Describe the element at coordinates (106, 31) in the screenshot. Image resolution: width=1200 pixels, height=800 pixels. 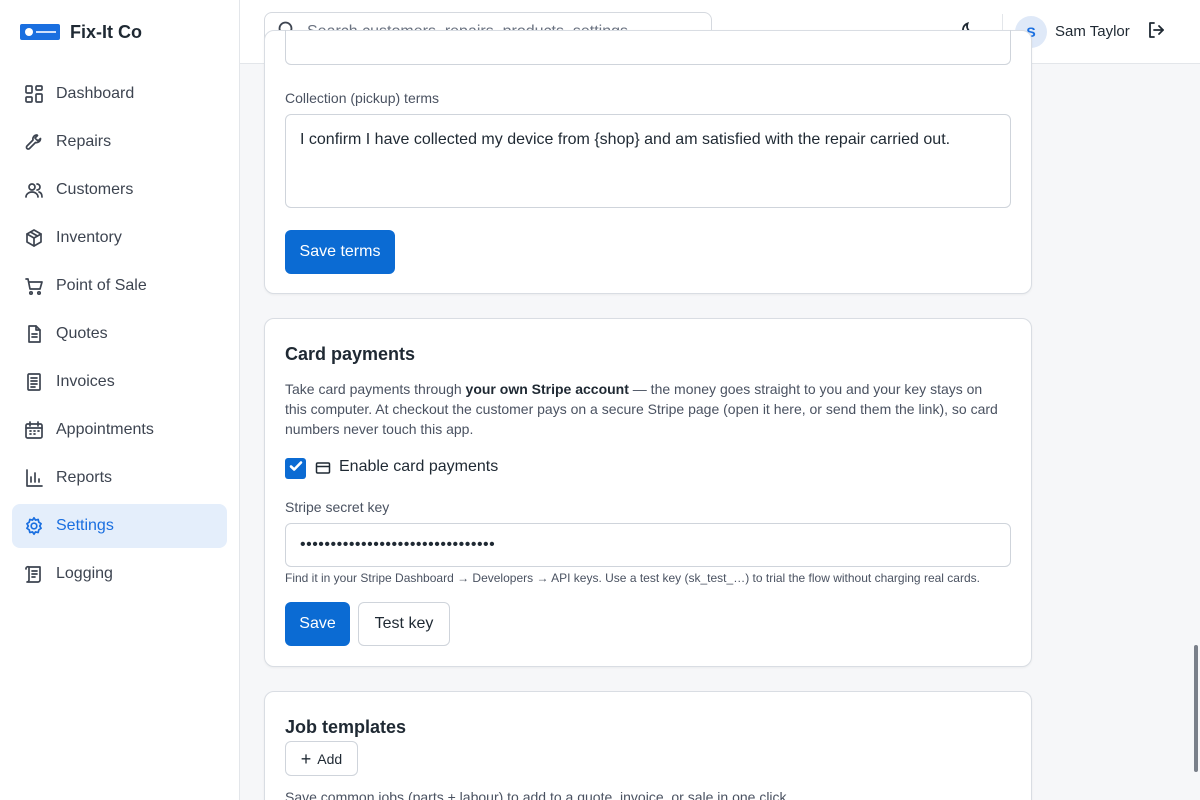
I see `brand-name: Fix-It Co` at that location.